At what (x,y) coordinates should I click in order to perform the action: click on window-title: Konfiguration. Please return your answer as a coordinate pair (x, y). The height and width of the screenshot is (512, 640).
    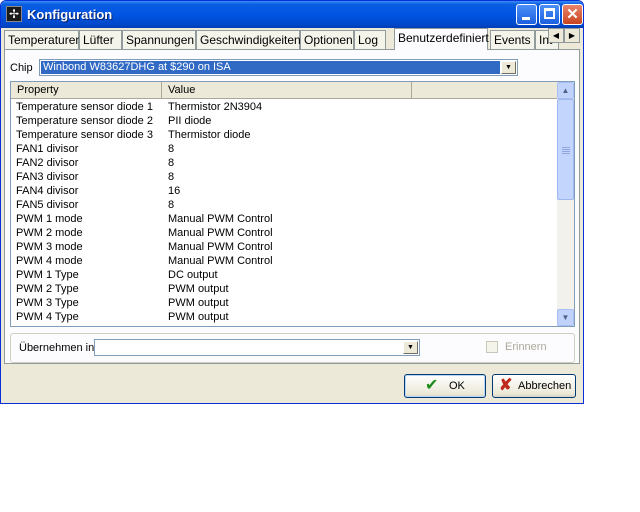
    Looking at the image, I should click on (70, 14).